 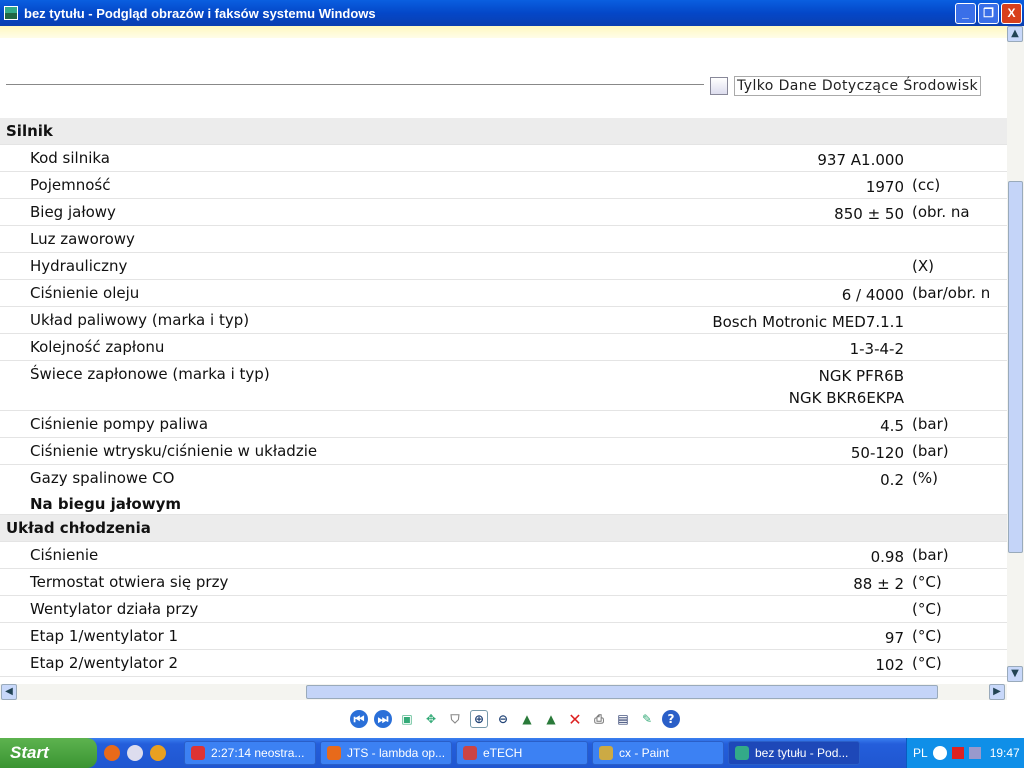 What do you see at coordinates (622, 692) in the screenshot?
I see `horizontal-scroll-thumb` at bounding box center [622, 692].